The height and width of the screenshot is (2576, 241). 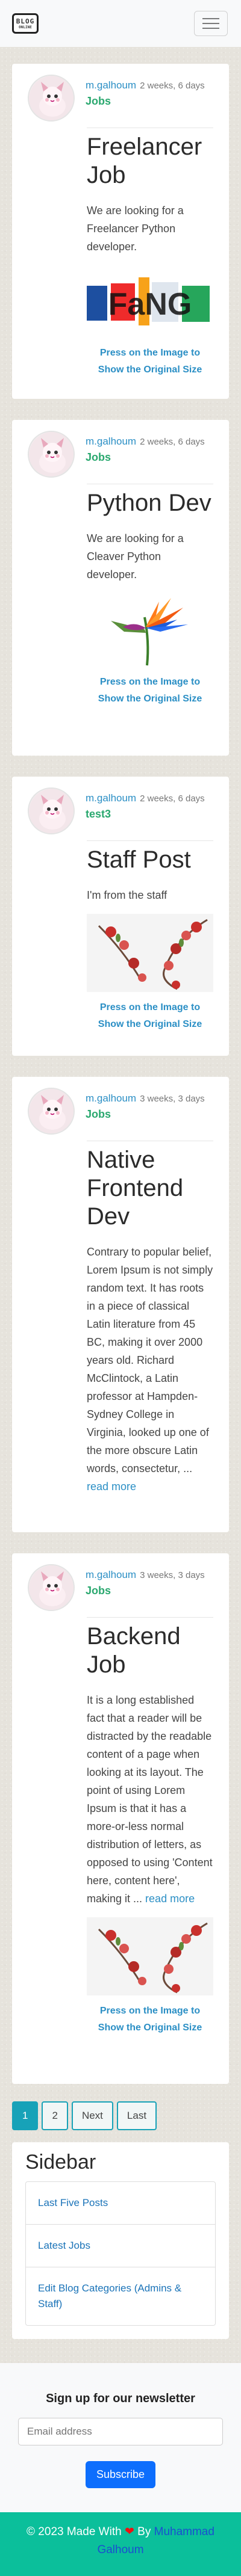 I want to click on menu-toggle-button, so click(x=211, y=23).